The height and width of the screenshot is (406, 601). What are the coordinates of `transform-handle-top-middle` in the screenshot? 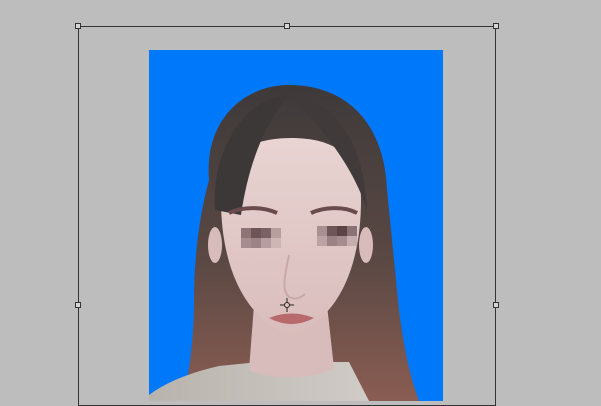 It's located at (287, 26).